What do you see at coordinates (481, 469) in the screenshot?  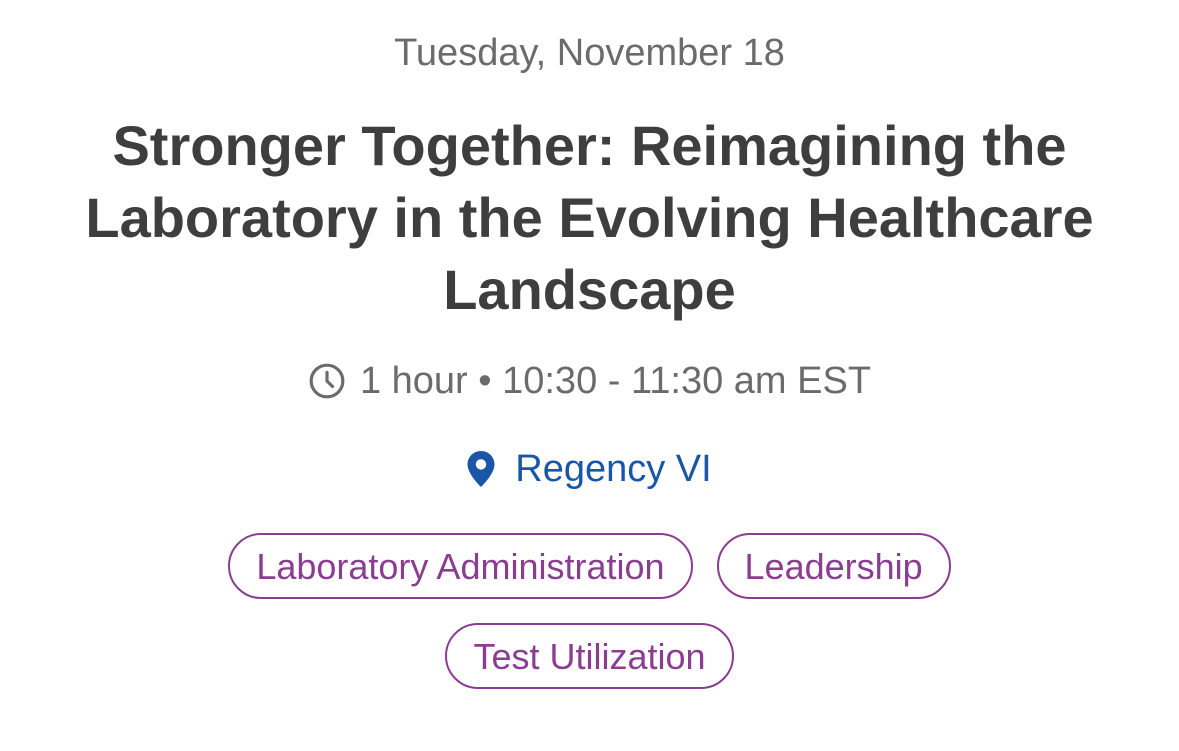 I see `map-pin-icon` at bounding box center [481, 469].